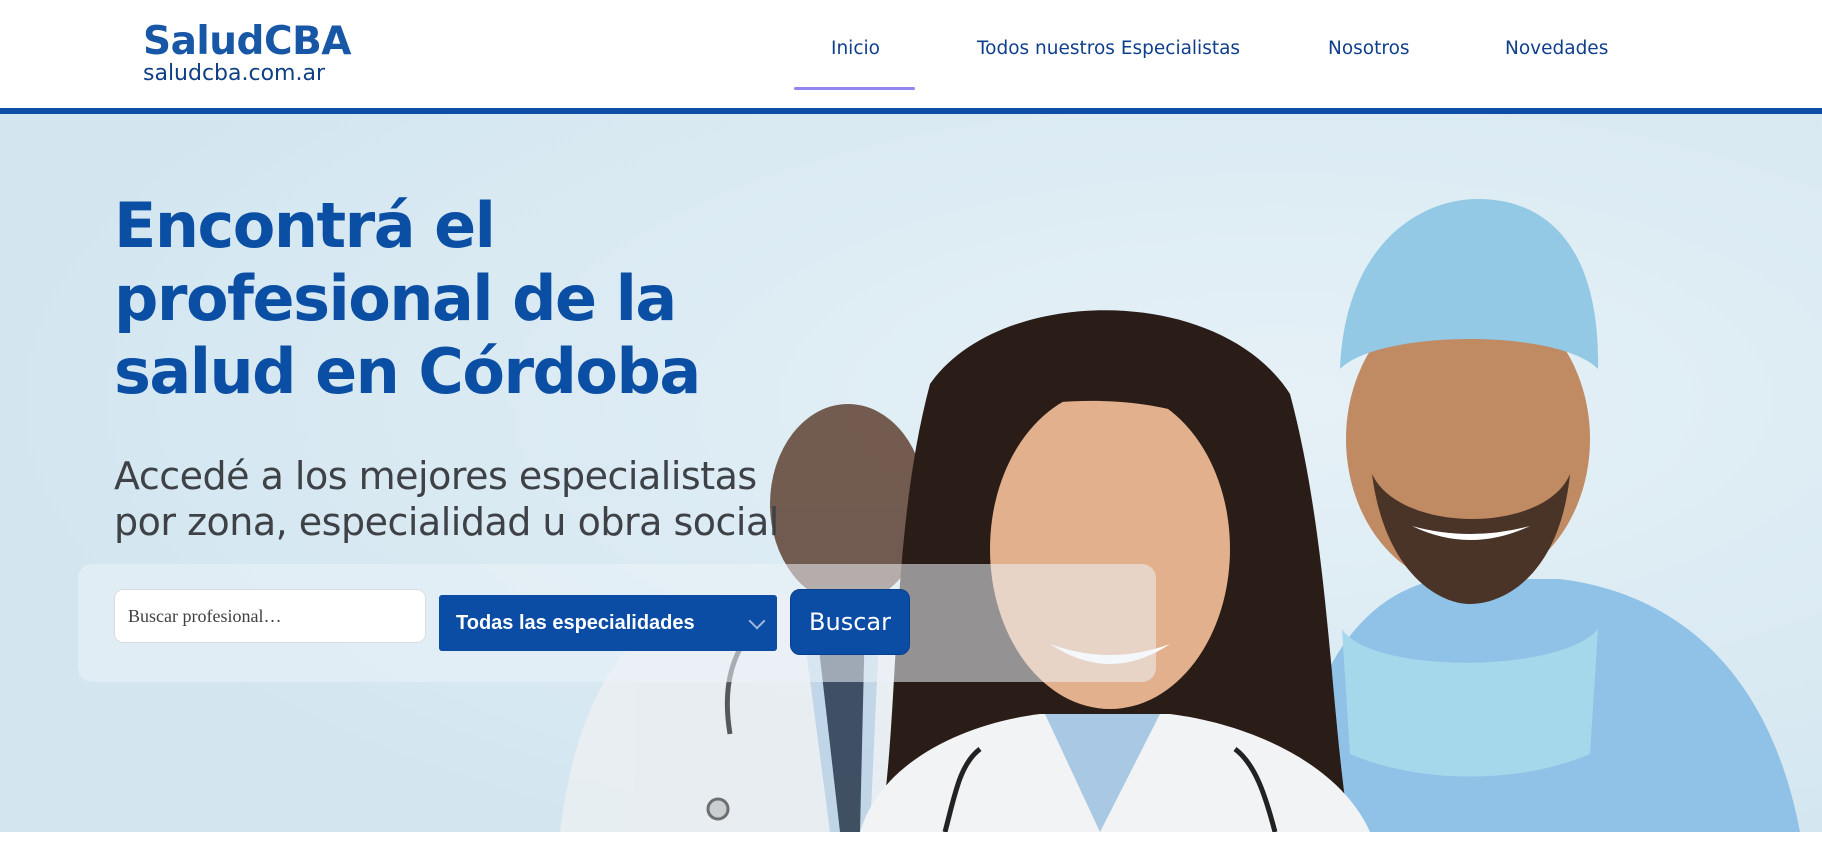 This screenshot has height=847, width=1822. Describe the element at coordinates (757, 621) in the screenshot. I see `chevron-down-icon` at that location.